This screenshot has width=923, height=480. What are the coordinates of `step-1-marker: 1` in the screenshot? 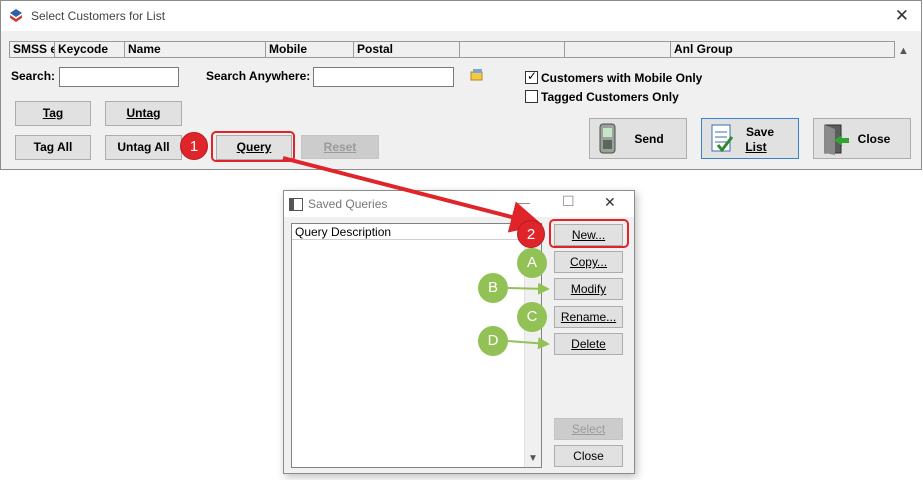 It's located at (194, 146).